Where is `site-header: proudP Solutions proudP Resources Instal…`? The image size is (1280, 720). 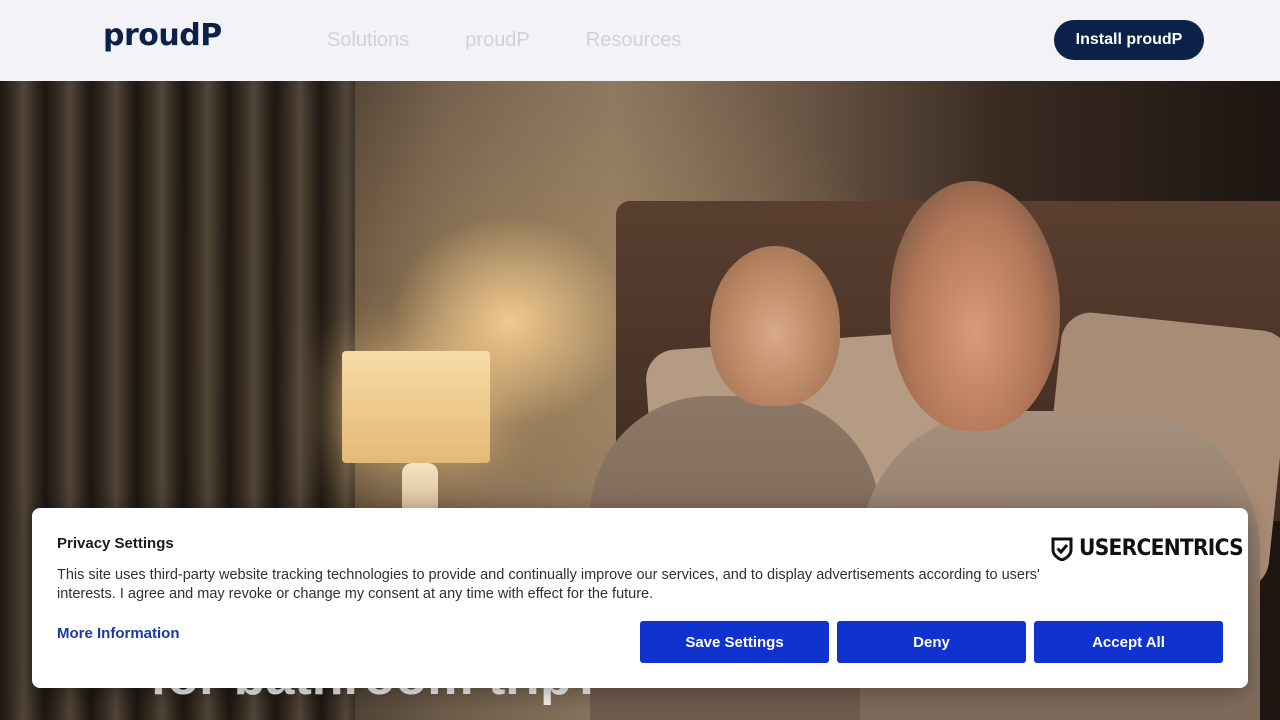
site-header: proudP Solutions proudP Resources Instal… is located at coordinates (640, 40).